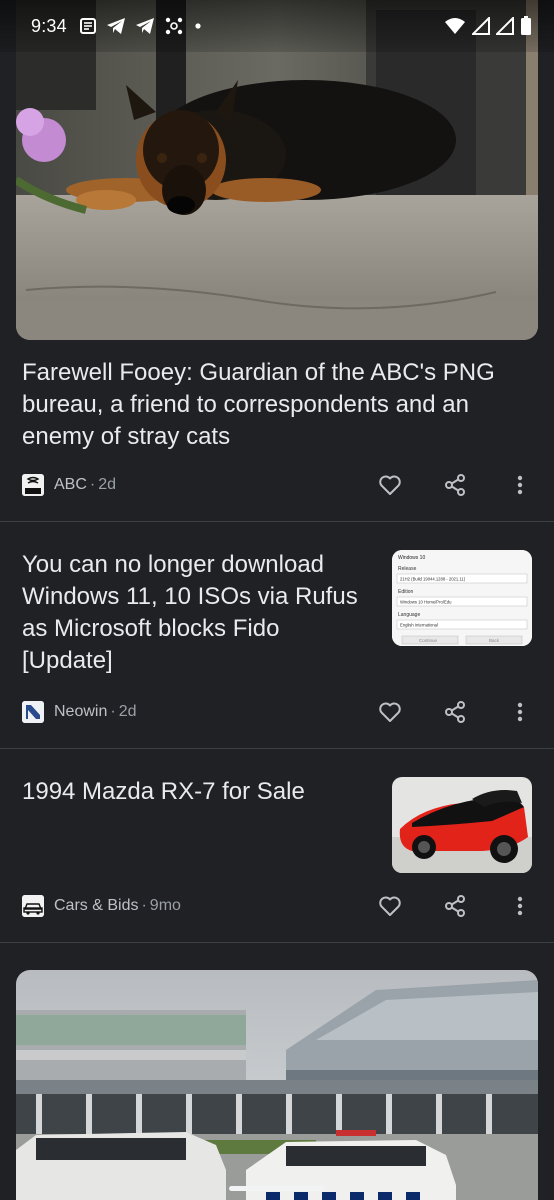 The image size is (554, 1200). Describe the element at coordinates (462, 825) in the screenshot. I see `article-thumbnail-car` at that location.